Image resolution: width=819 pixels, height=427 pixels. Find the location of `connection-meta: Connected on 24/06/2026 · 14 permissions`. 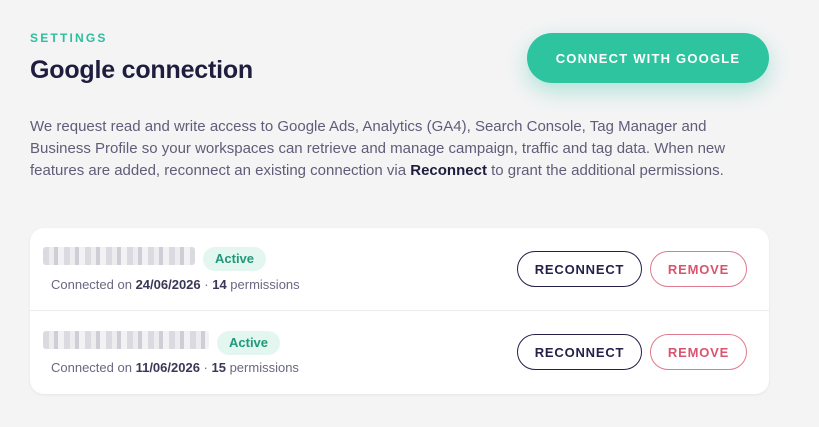

connection-meta: Connected on 24/06/2026 · 14 permissions is located at coordinates (175, 284).